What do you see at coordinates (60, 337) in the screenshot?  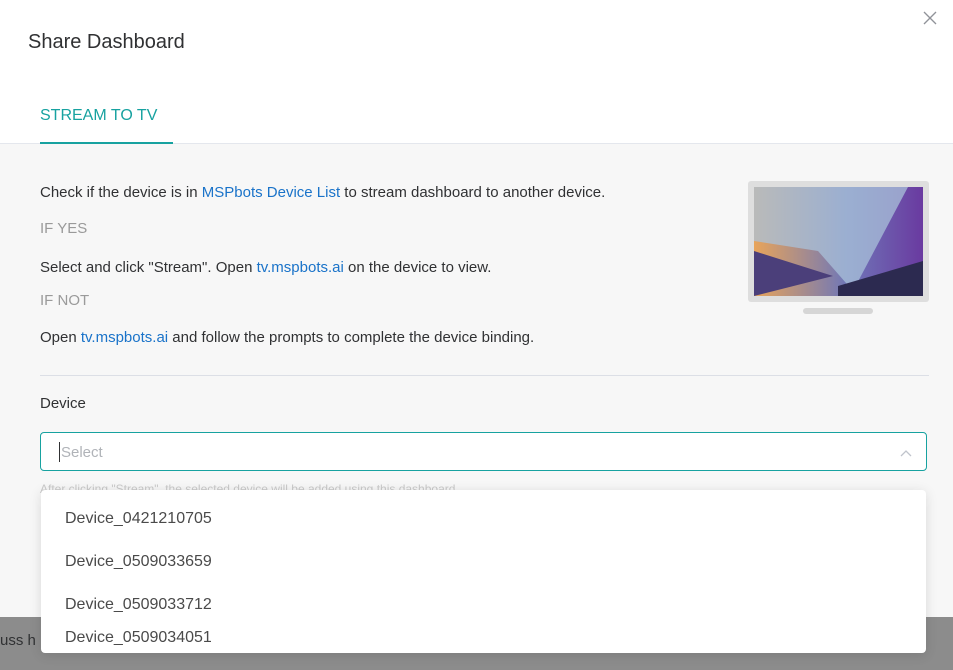 I see `instruction-text: Open` at bounding box center [60, 337].